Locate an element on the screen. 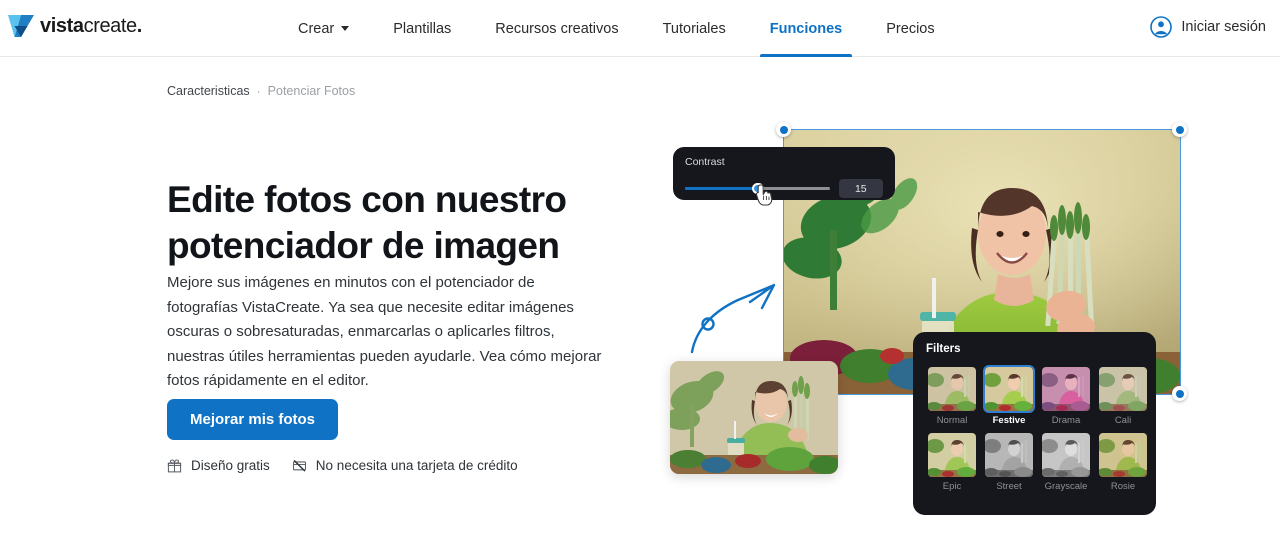 This screenshot has height=536, width=1280. filter-option-drama: Drama is located at coordinates (1066, 396).